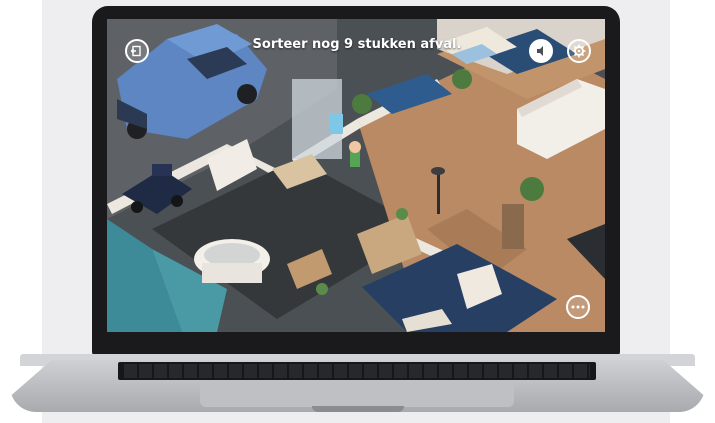 This screenshot has width=715, height=423. What do you see at coordinates (358, 409) in the screenshot?
I see `laptop-opening-notch` at bounding box center [358, 409].